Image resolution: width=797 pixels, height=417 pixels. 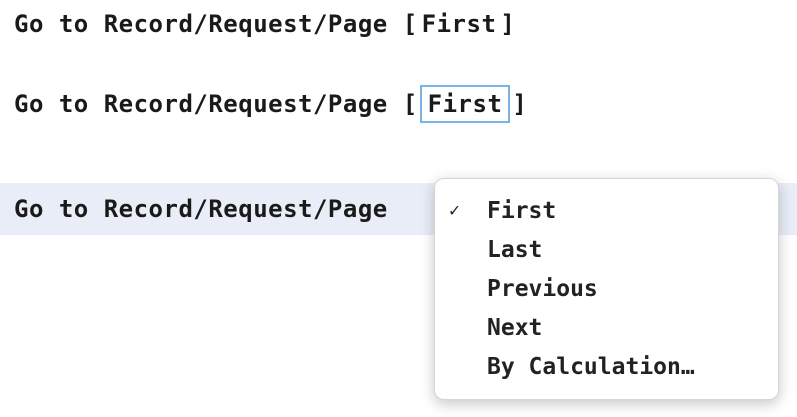 What do you see at coordinates (454, 210) in the screenshot?
I see `checkmark-icon: ✓` at bounding box center [454, 210].